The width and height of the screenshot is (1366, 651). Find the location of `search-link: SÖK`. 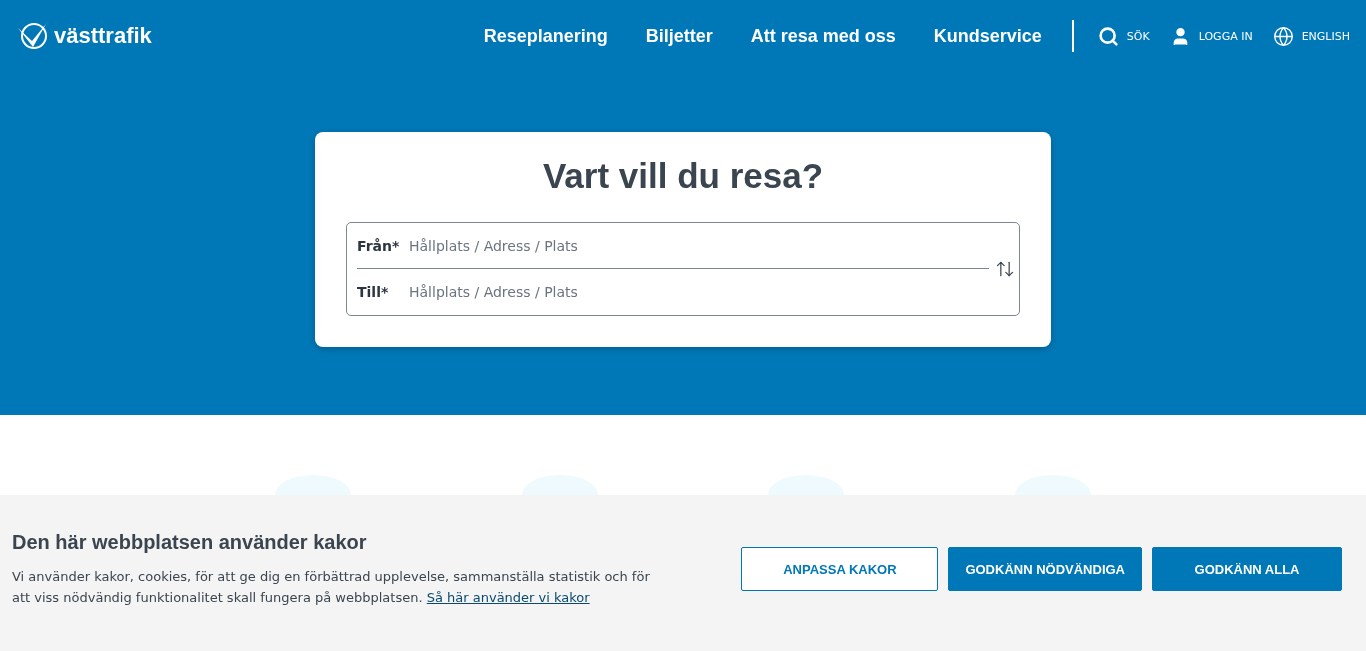

search-link: SÖK is located at coordinates (1123, 36).